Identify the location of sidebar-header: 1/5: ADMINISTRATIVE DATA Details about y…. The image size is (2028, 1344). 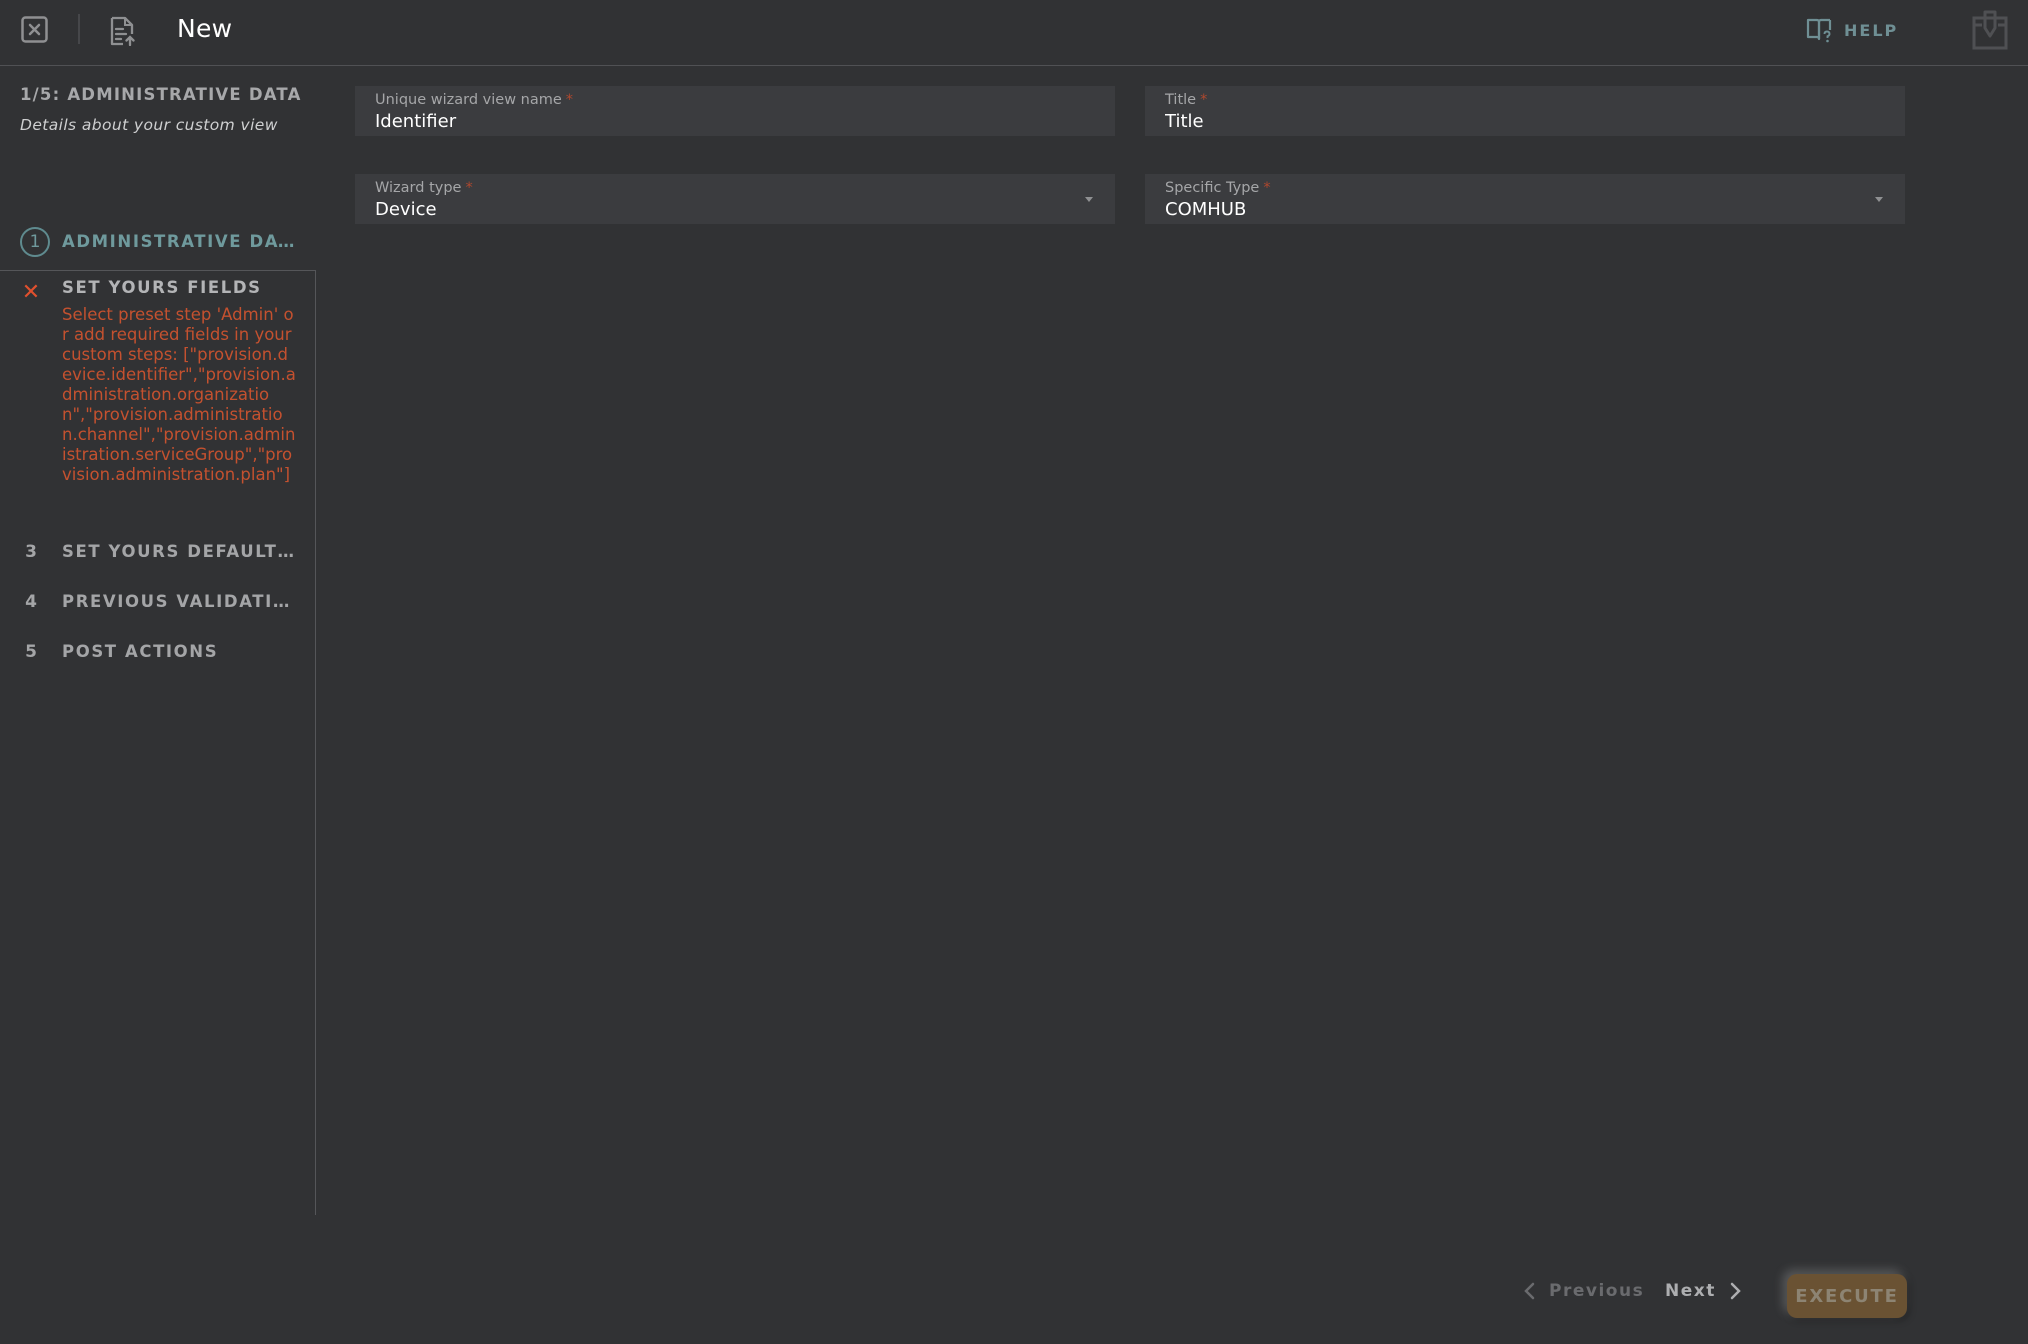
(161, 109).